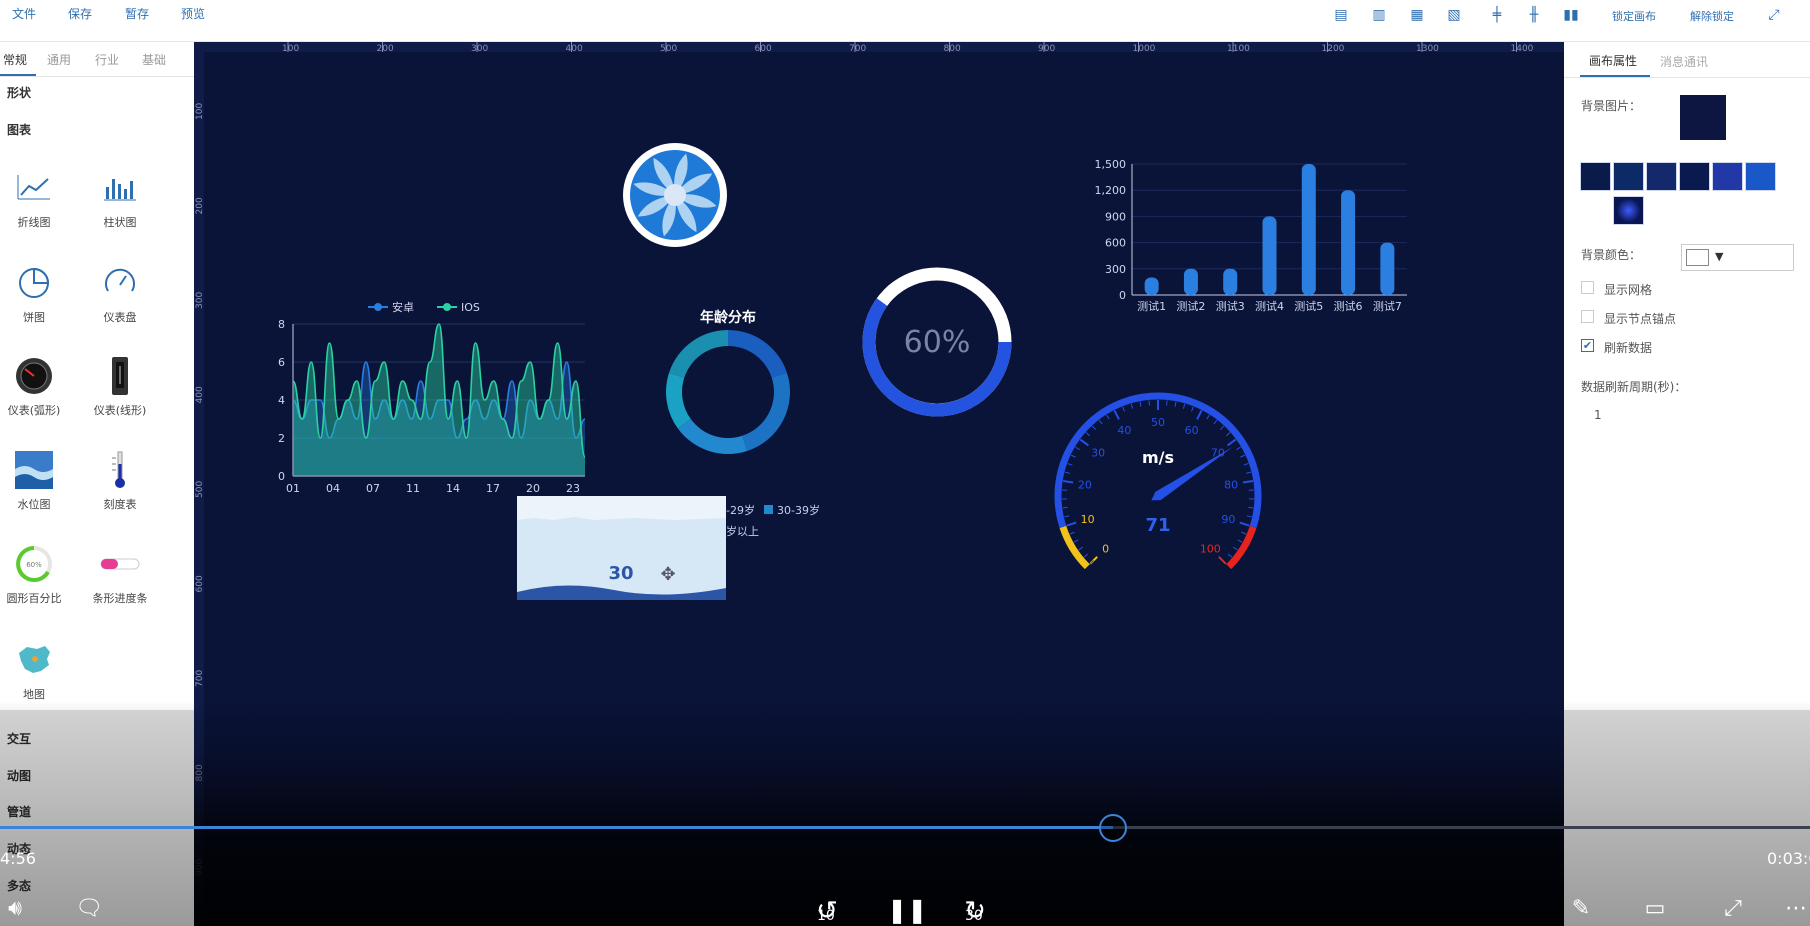 The height and width of the screenshot is (926, 1810). I want to click on align-right-icon: ▥, so click(1379, 15).